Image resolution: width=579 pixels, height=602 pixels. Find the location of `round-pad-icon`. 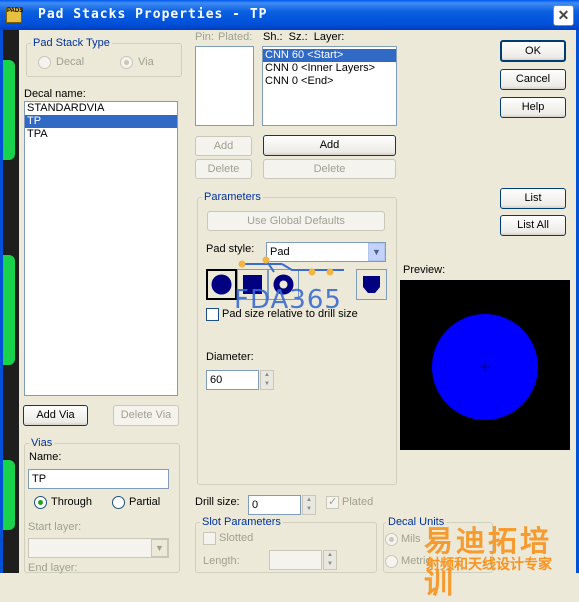

round-pad-icon is located at coordinates (221, 284).